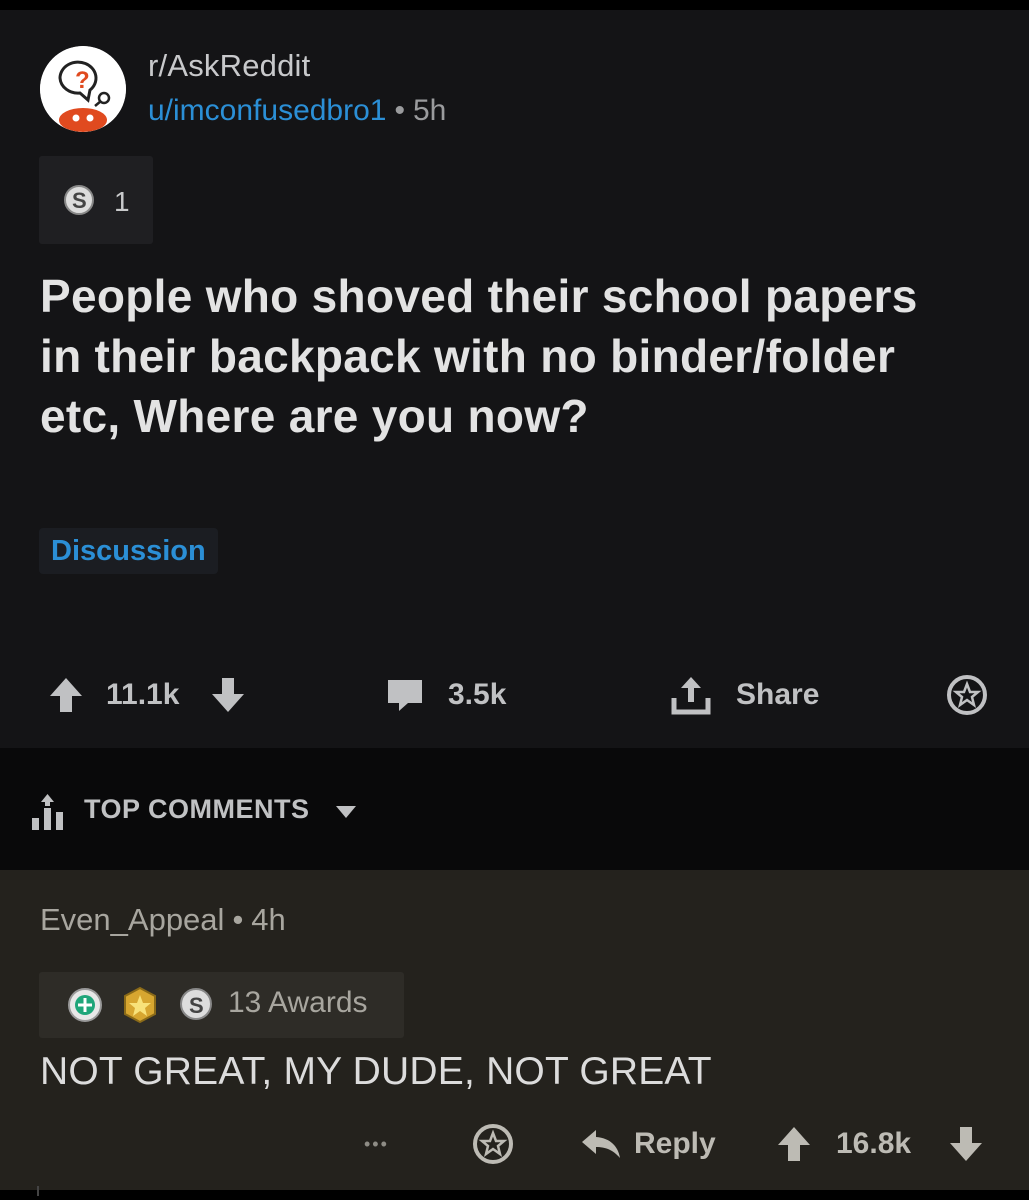 The height and width of the screenshot is (1200, 1029). I want to click on gold-award-icon, so click(140, 1005).